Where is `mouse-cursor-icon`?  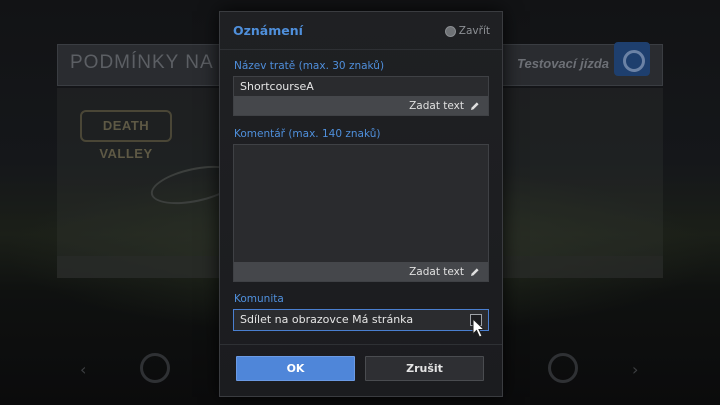 mouse-cursor-icon is located at coordinates (479, 328).